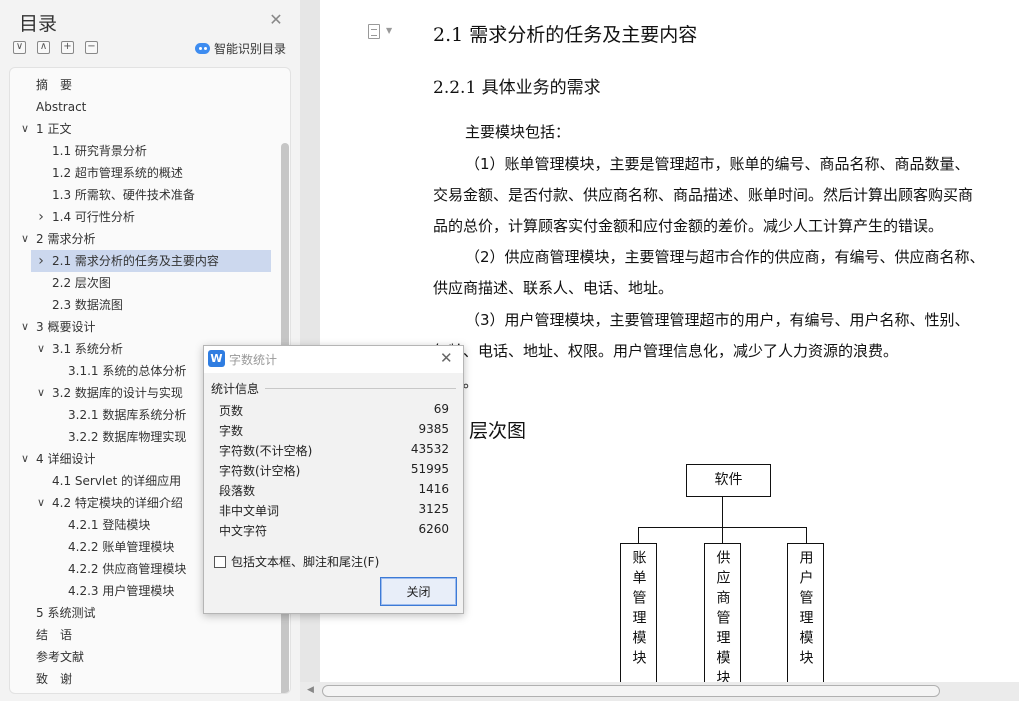  Describe the element at coordinates (135, 261) in the screenshot. I see `toc-item-label: 2.1 需求分析的任务及主要内容` at that location.